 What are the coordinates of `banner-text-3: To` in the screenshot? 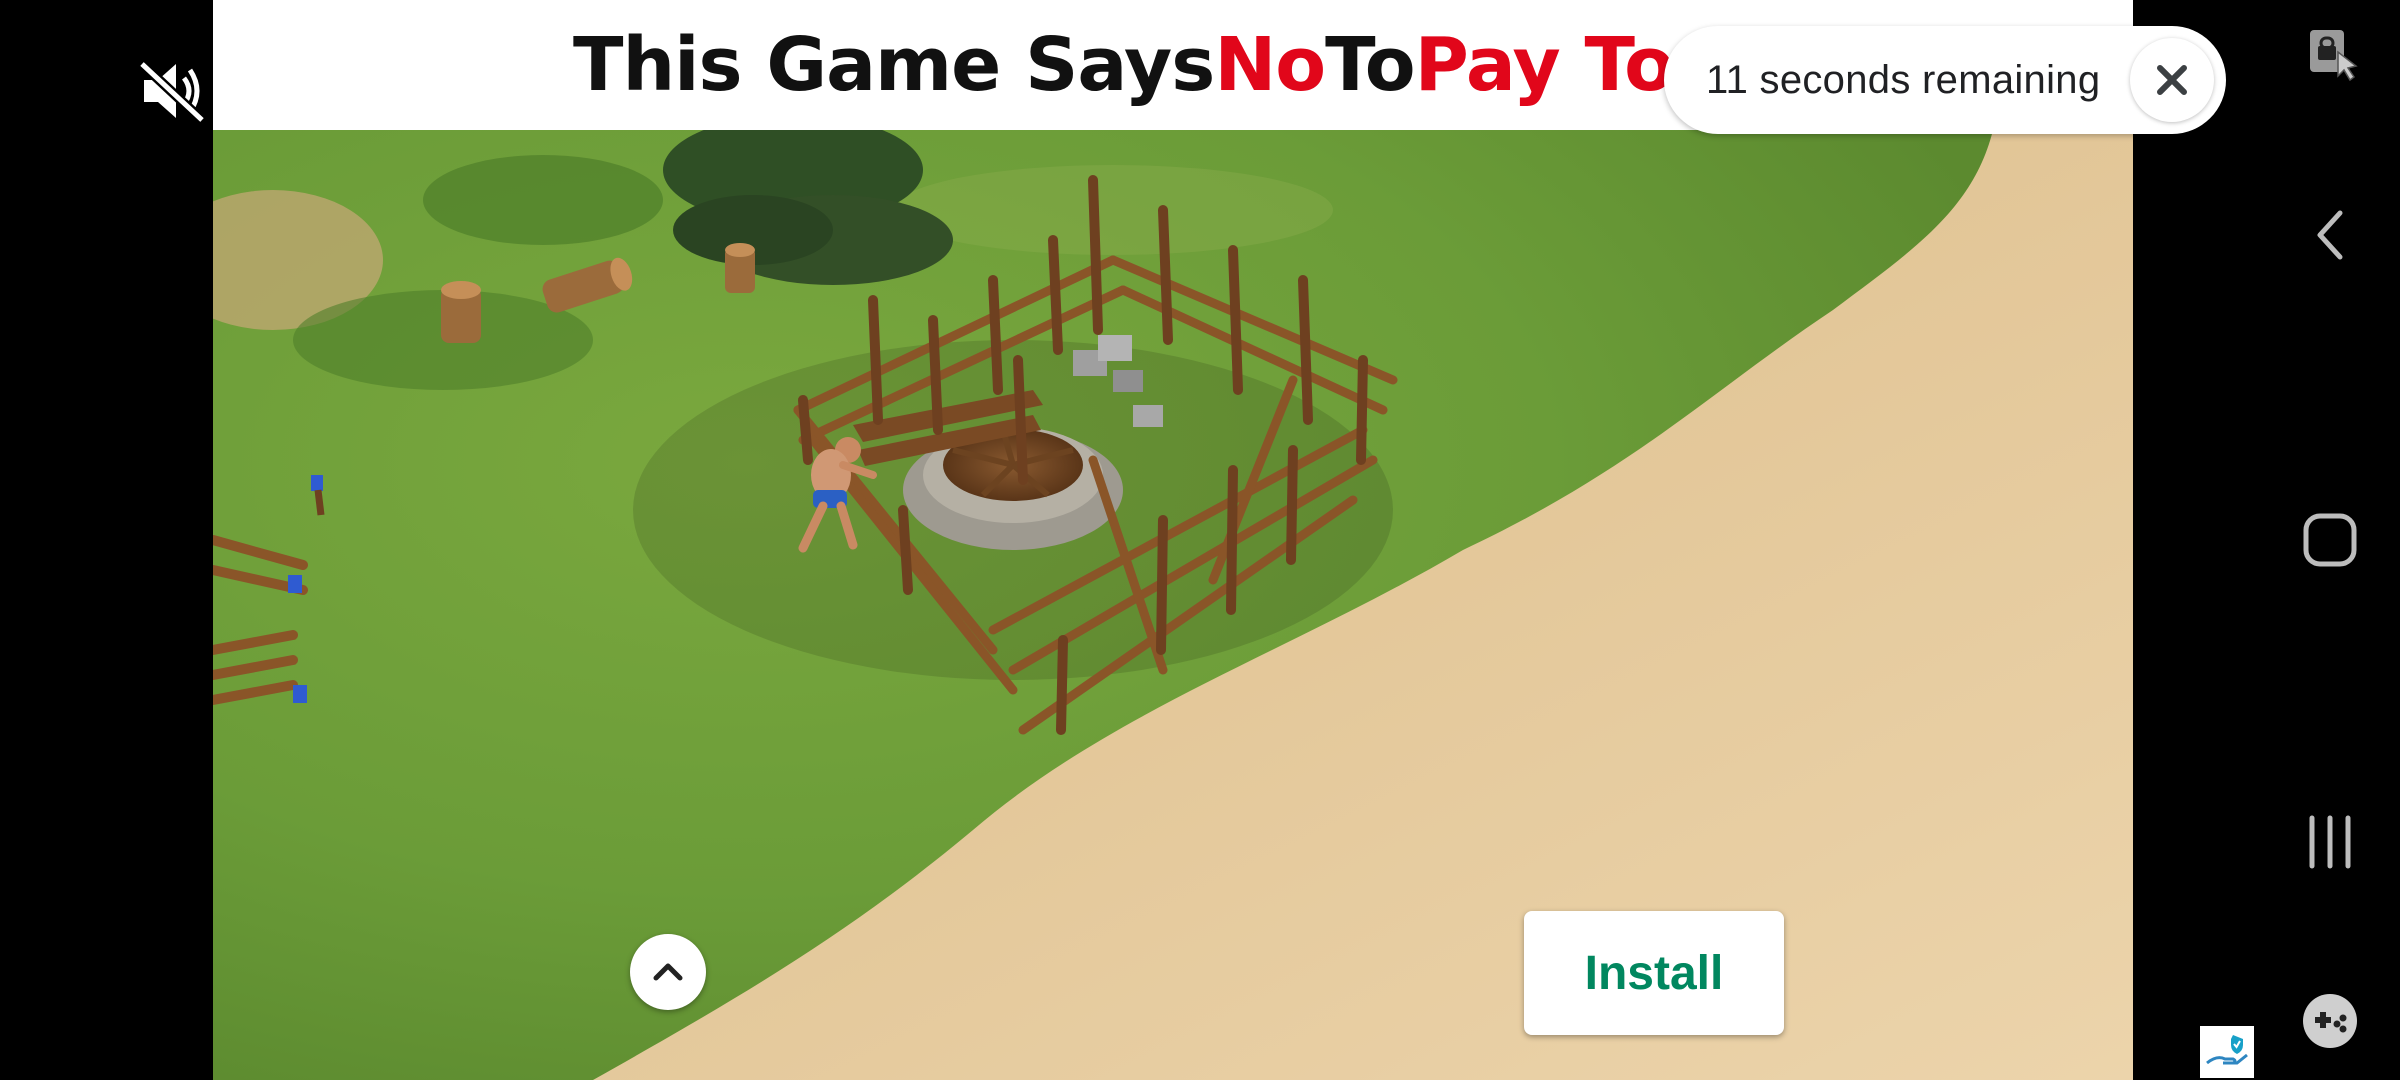 It's located at (1370, 65).